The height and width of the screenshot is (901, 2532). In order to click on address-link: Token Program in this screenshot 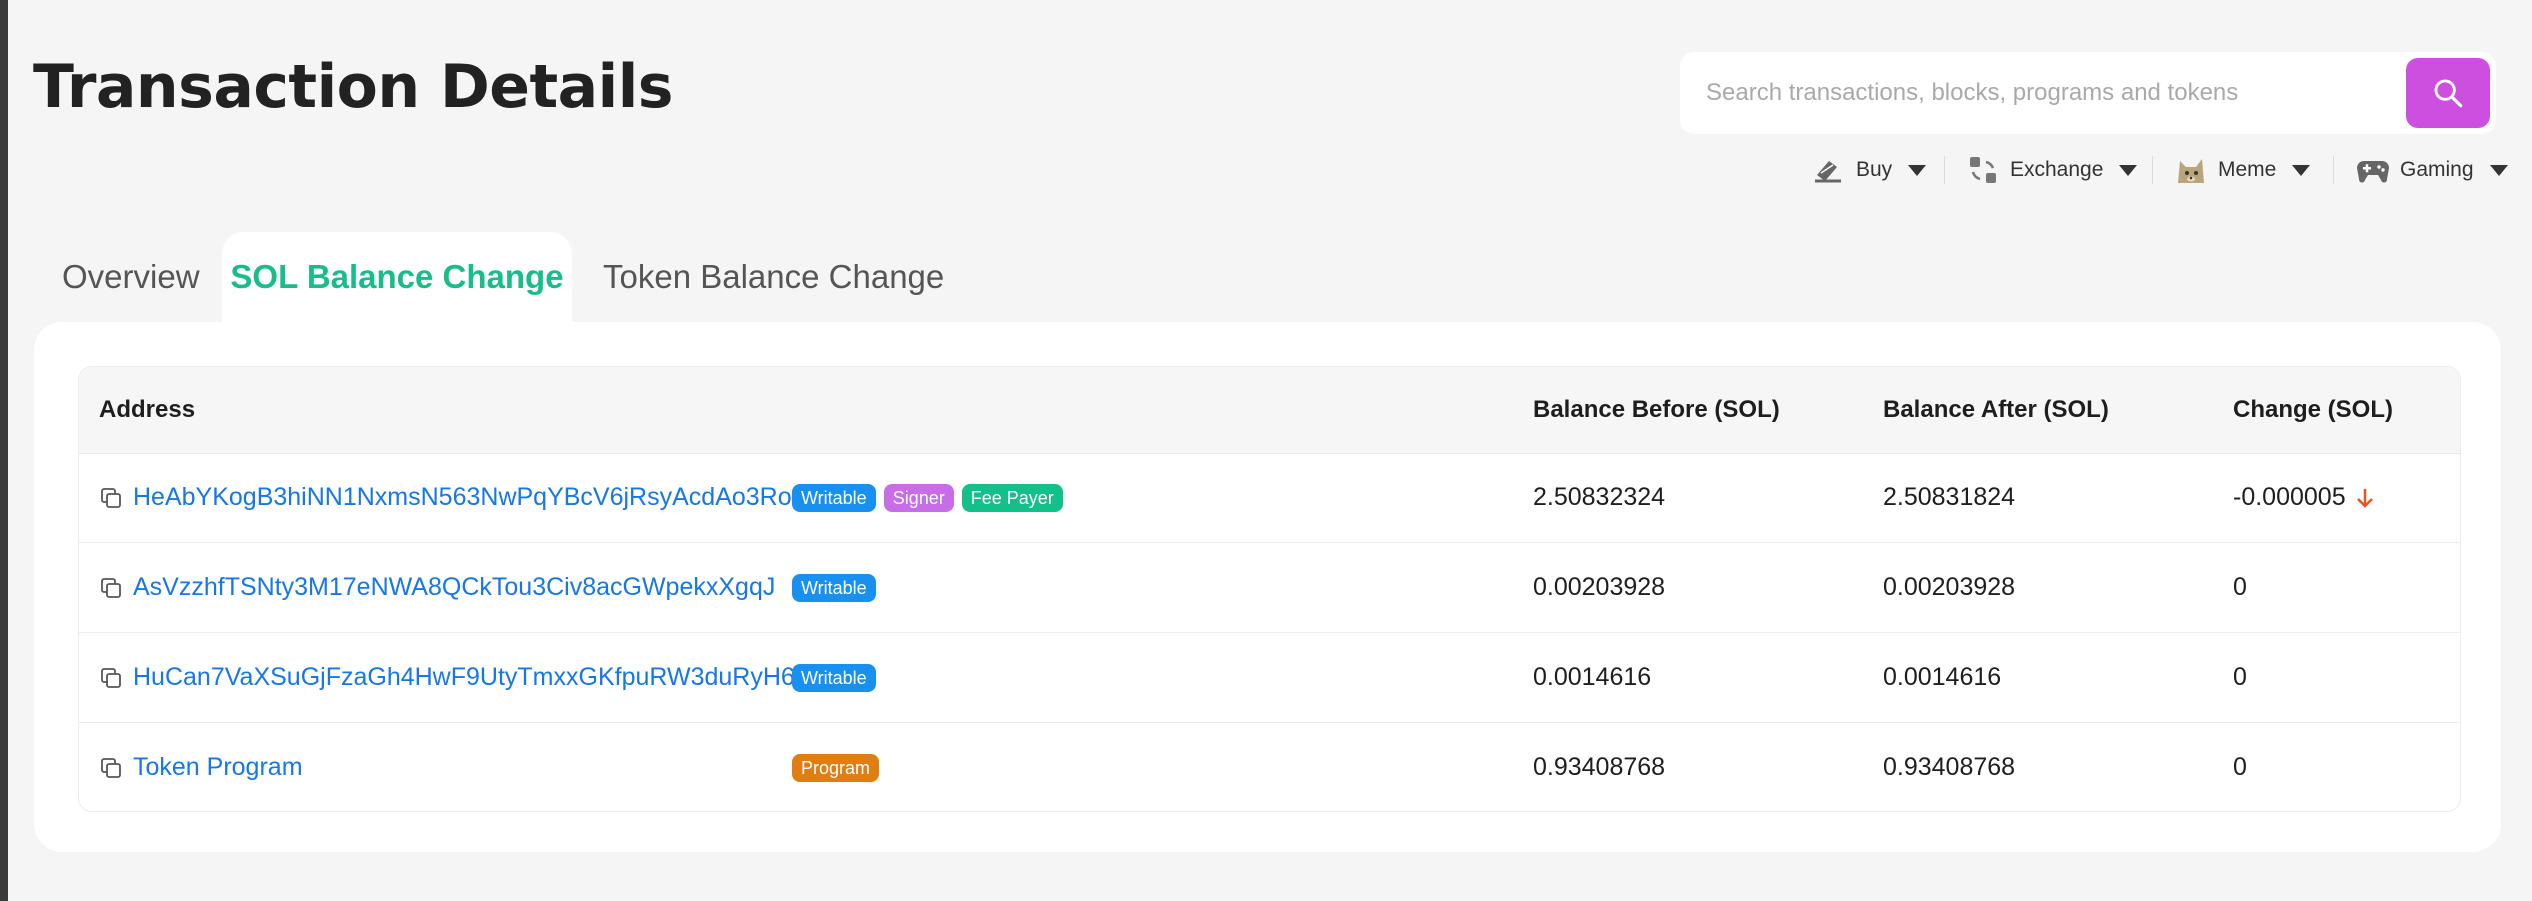, I will do `click(218, 767)`.